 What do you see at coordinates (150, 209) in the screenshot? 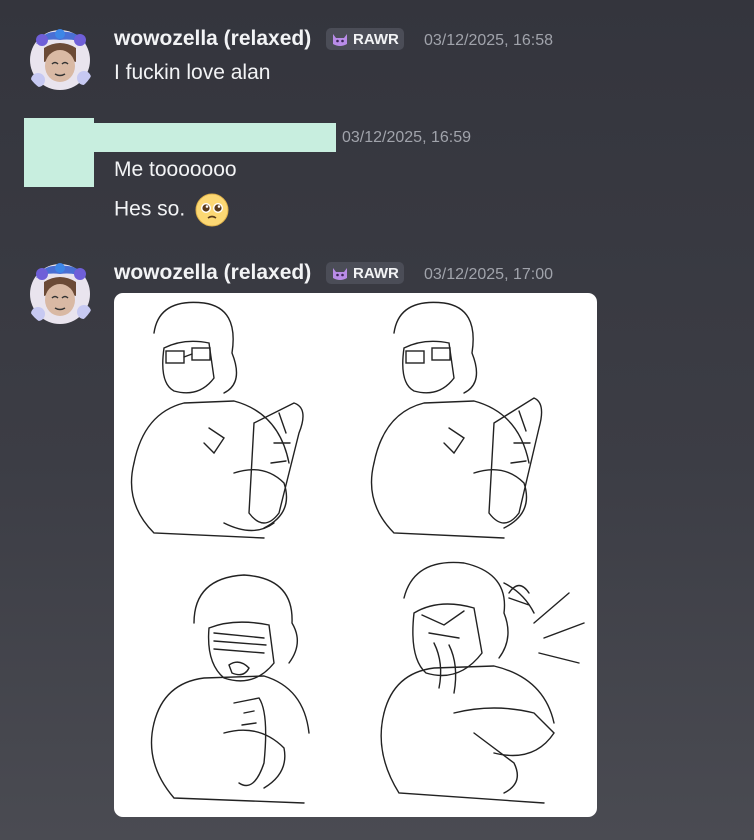
I see `message-text: Hes so.` at bounding box center [150, 209].